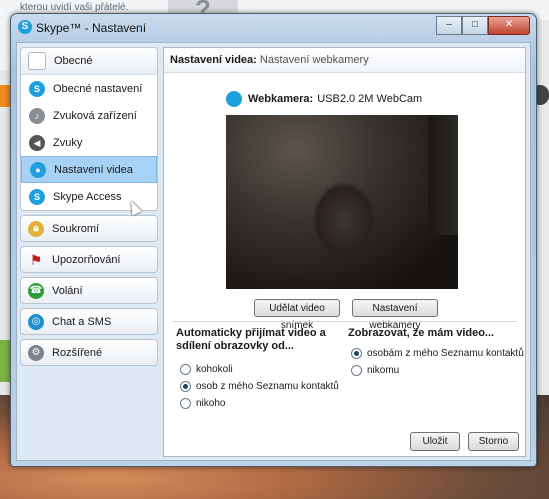 This screenshot has height=499, width=549. I want to click on radio-label: kohokoli, so click(214, 369).